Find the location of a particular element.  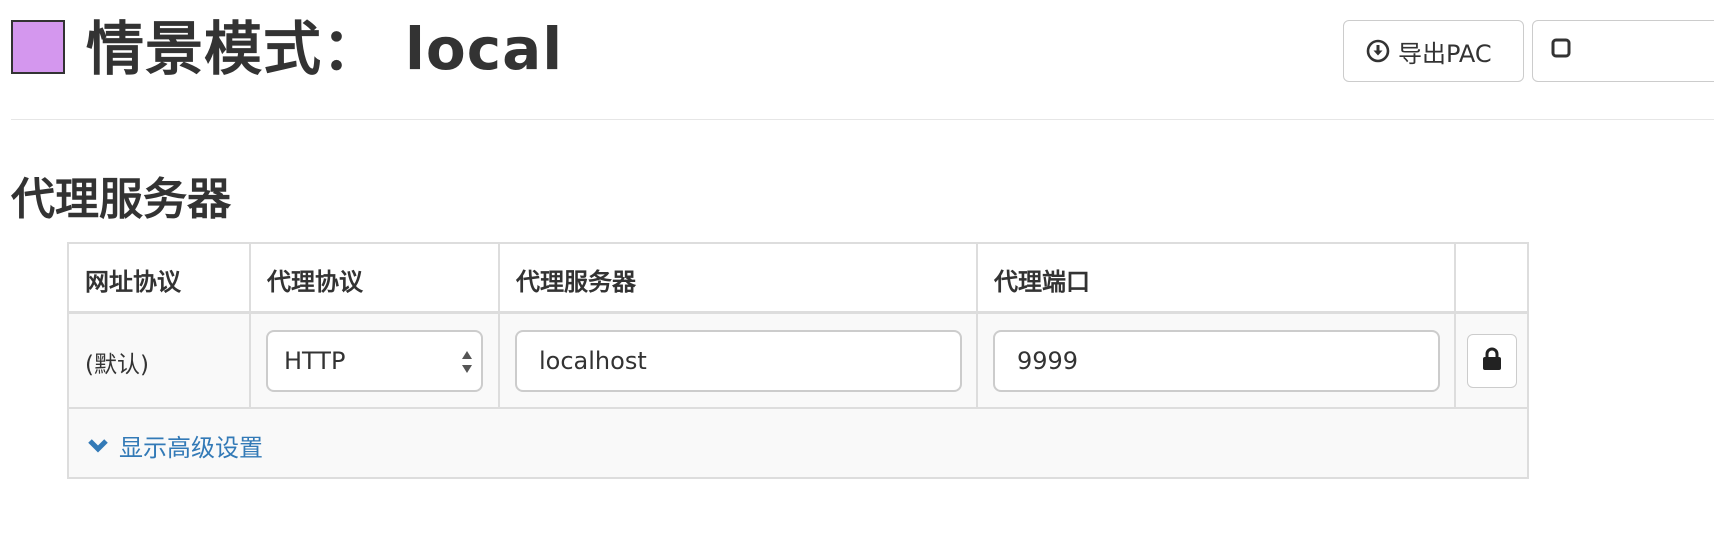

column-header-label: 代理端口 is located at coordinates (1042, 282).